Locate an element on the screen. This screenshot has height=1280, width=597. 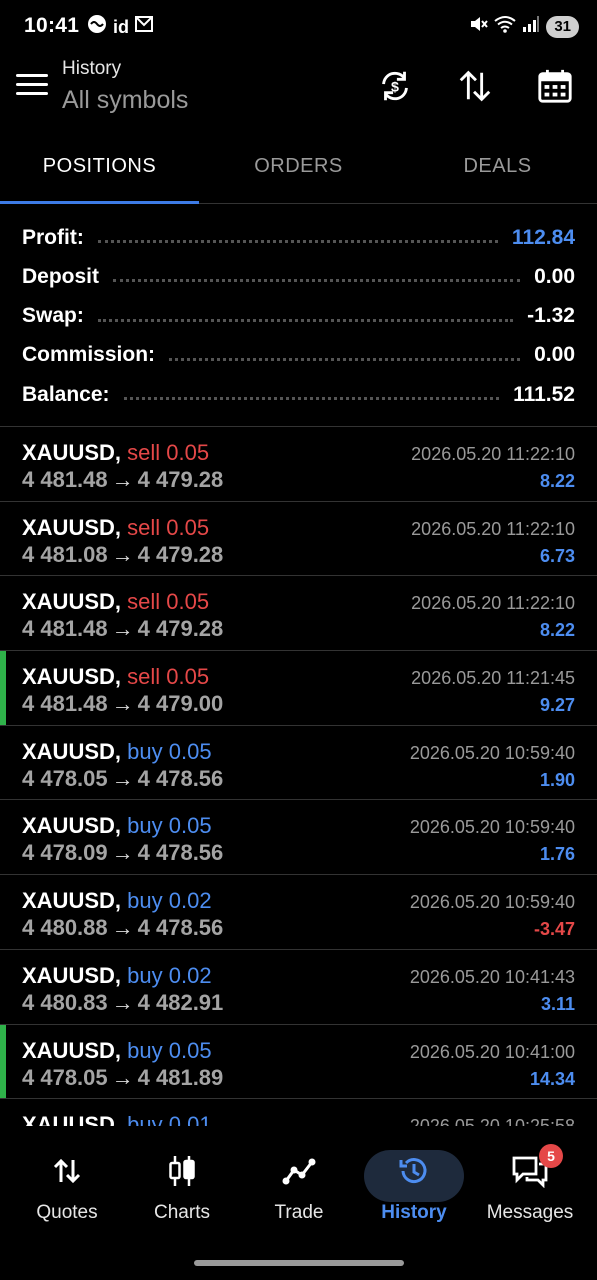
open-price: 4 478.09 is located at coordinates (65, 853).